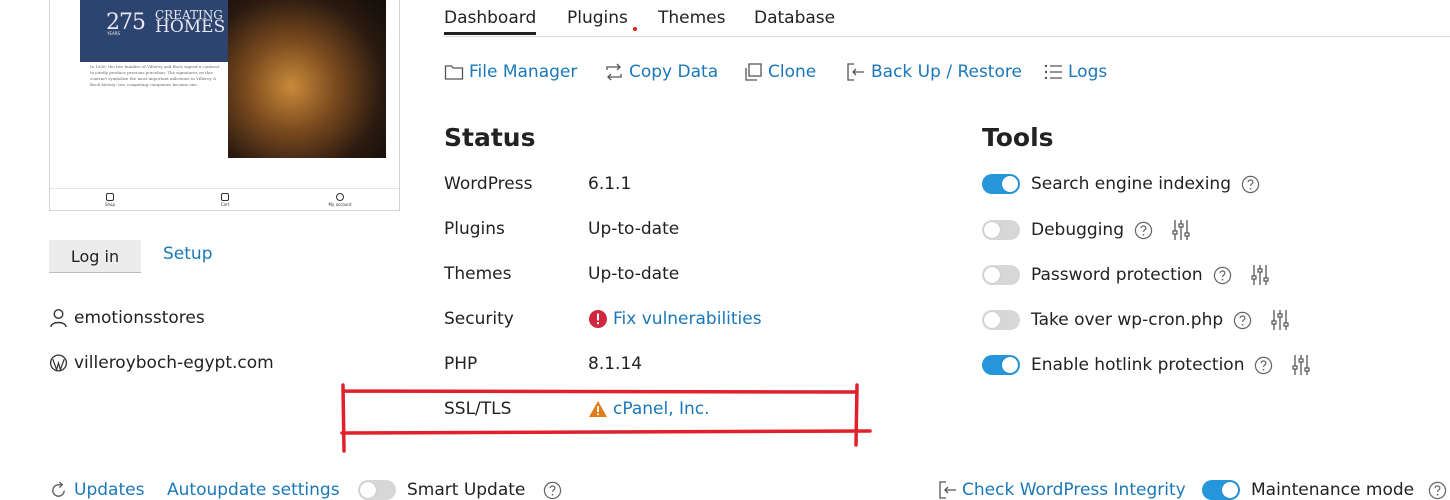 This screenshot has width=1450, height=500. What do you see at coordinates (96, 490) in the screenshot?
I see `updates-button: Updates` at bounding box center [96, 490].